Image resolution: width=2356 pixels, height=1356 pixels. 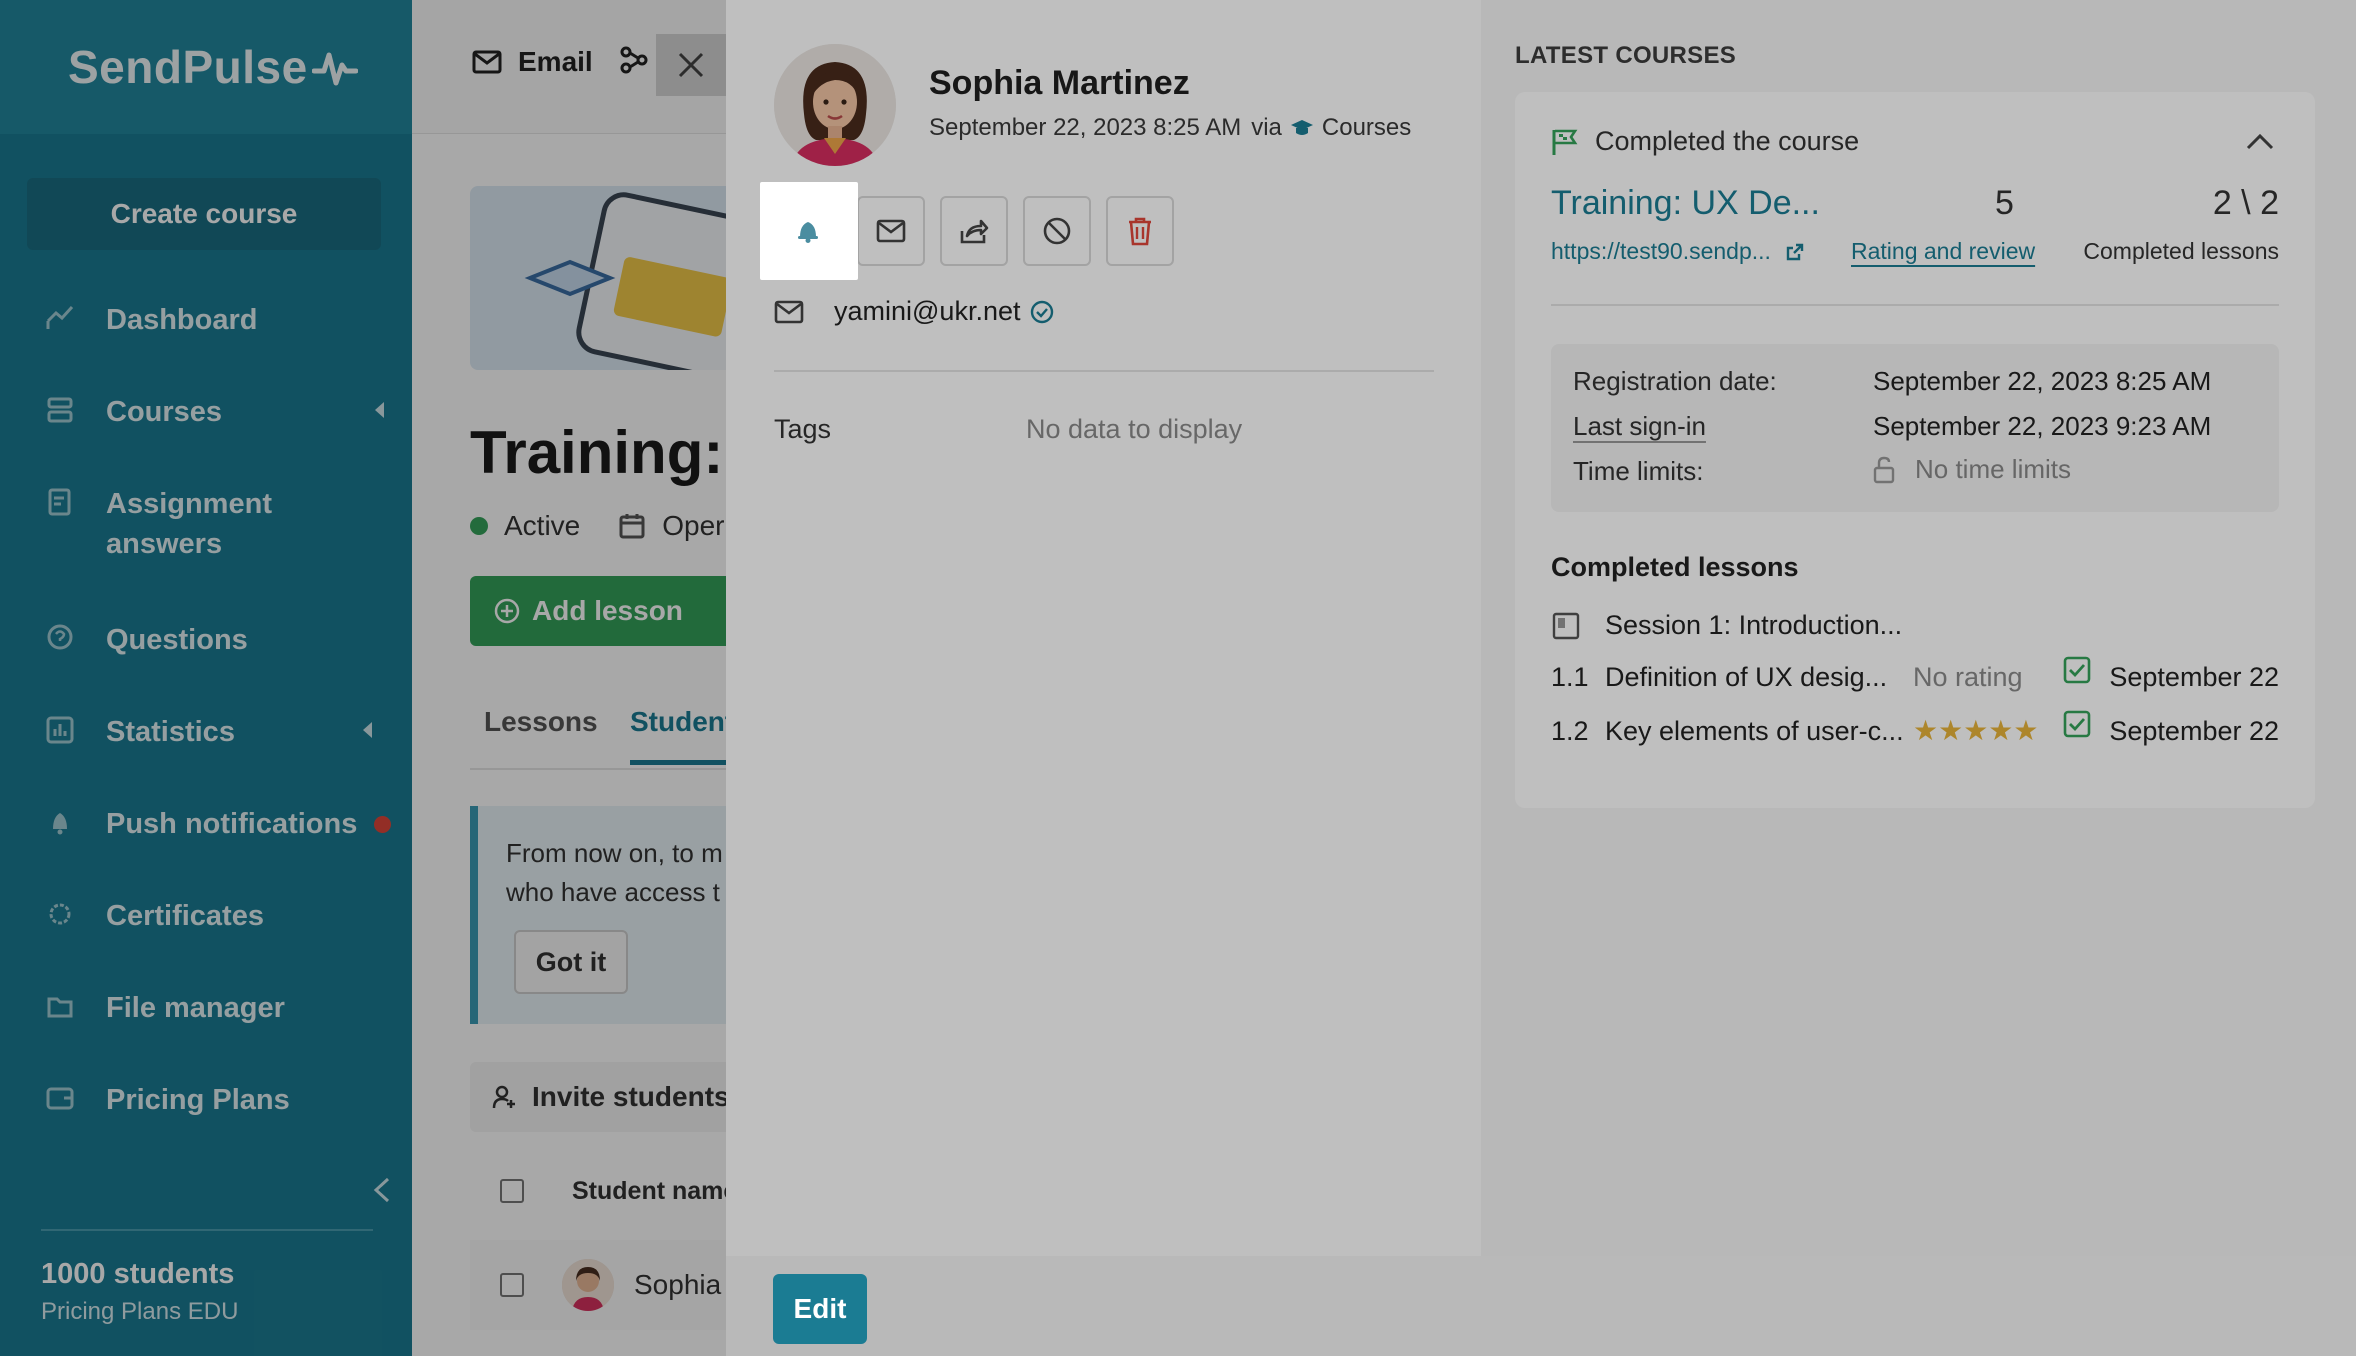 What do you see at coordinates (1943, 251) in the screenshot?
I see `rating-and-review-link: Rating and review` at bounding box center [1943, 251].